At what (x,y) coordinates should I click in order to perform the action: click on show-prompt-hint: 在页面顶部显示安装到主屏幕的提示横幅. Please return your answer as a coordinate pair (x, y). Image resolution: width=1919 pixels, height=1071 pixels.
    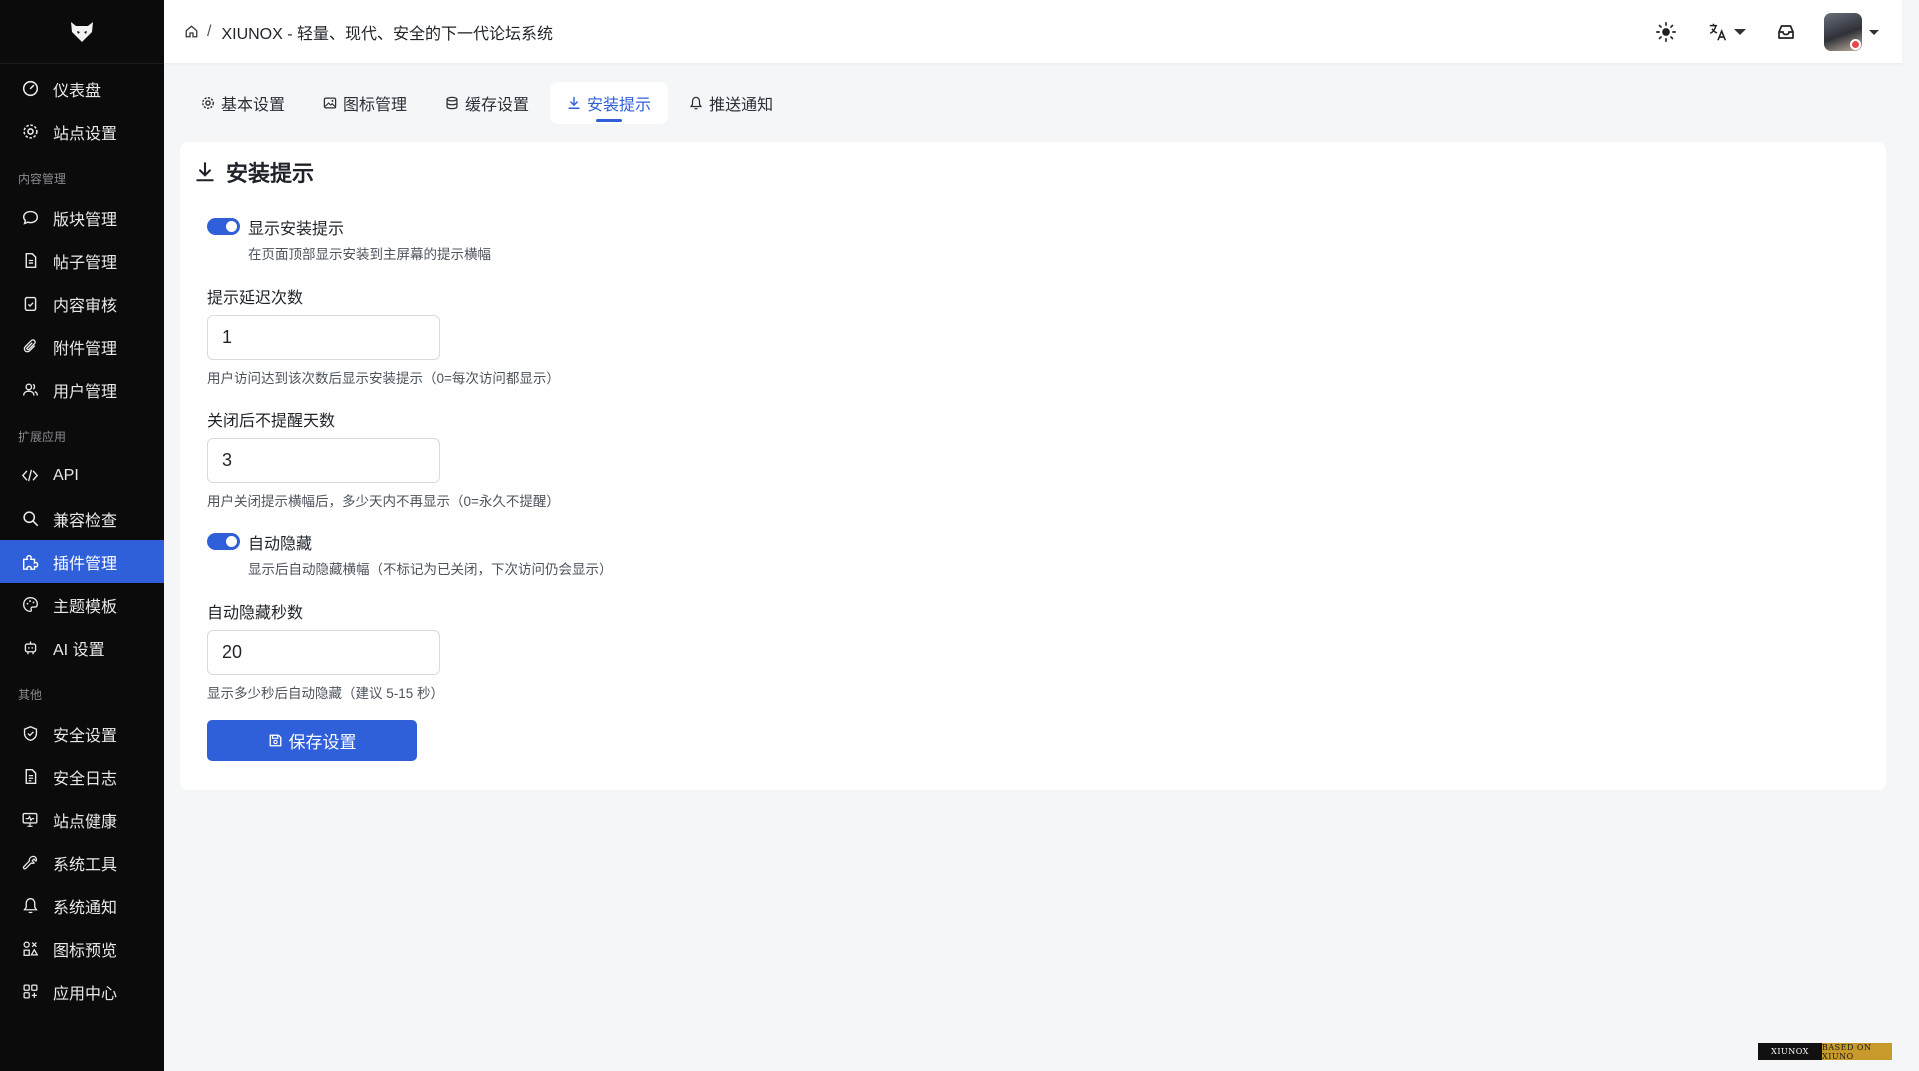
    Looking at the image, I should click on (369, 254).